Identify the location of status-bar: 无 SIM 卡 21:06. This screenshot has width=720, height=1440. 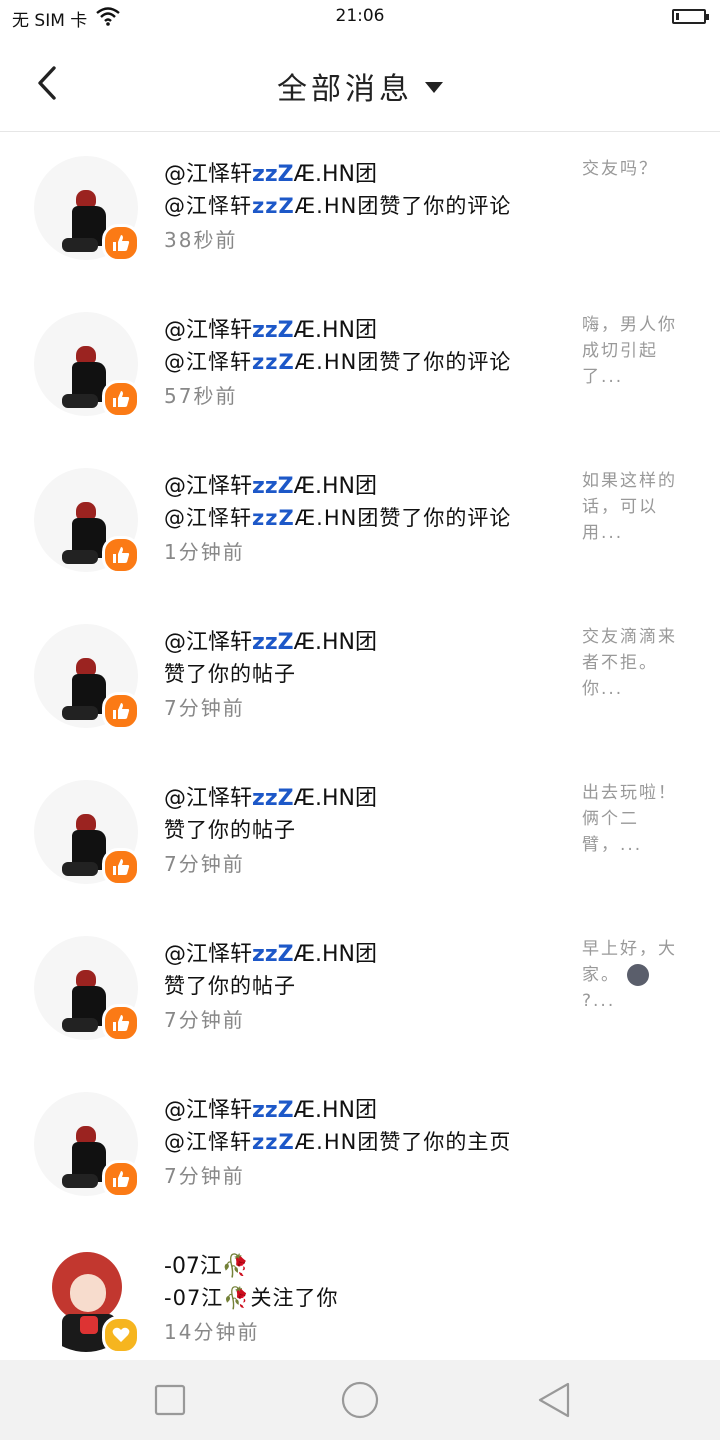
(360, 18).